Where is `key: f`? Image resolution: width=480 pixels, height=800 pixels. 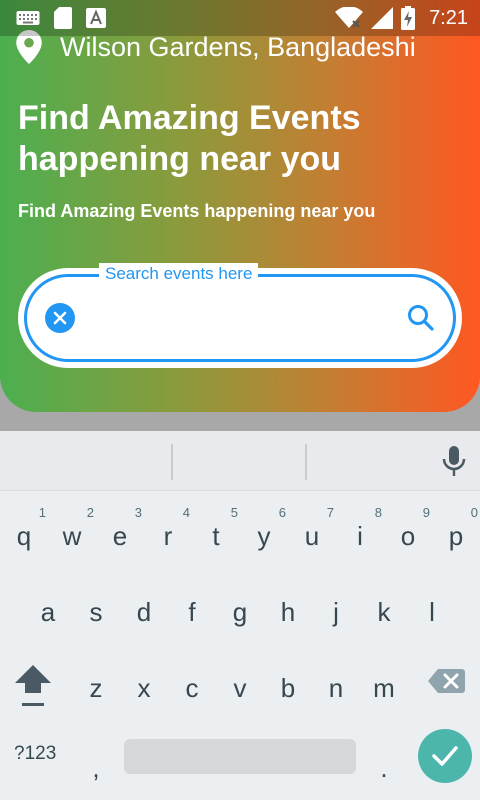 key: f is located at coordinates (192, 605).